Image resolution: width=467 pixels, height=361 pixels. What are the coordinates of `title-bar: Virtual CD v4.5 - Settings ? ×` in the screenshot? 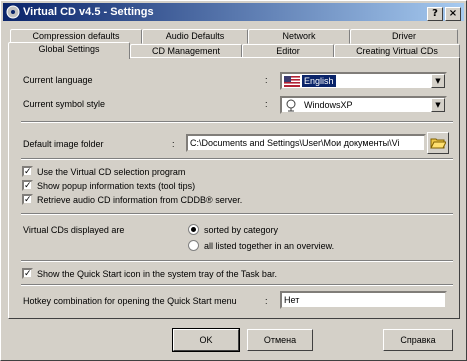 It's located at (233, 12).